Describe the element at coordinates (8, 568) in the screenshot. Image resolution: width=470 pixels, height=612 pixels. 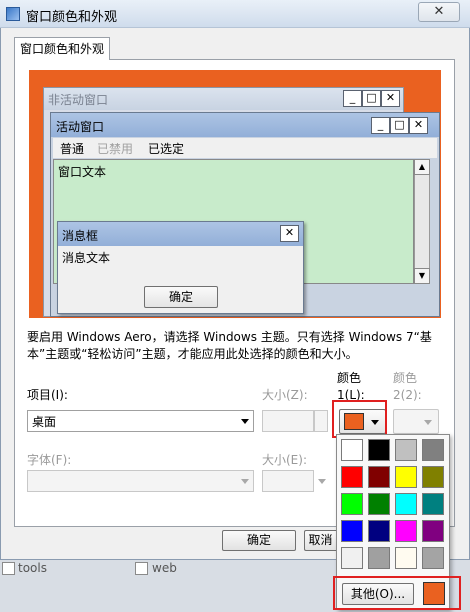
I see `tools-checkbox` at that location.